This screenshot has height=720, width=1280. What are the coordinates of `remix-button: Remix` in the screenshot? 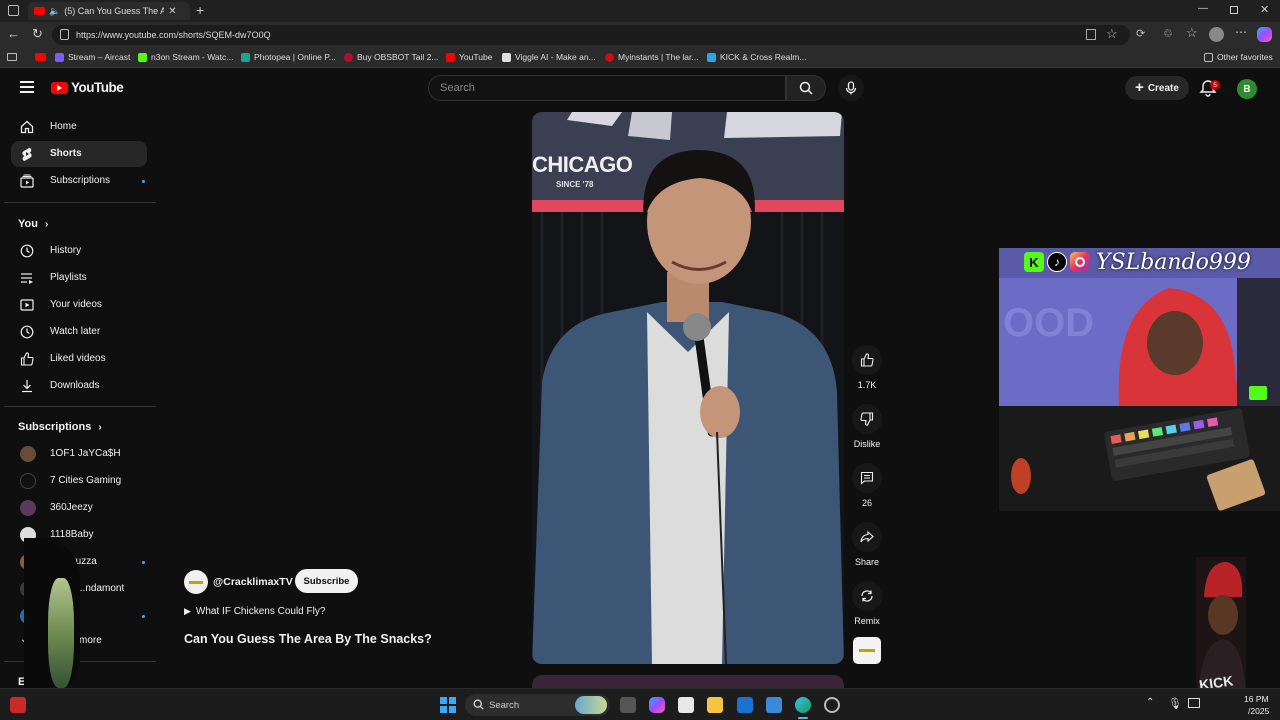 It's located at (867, 603).